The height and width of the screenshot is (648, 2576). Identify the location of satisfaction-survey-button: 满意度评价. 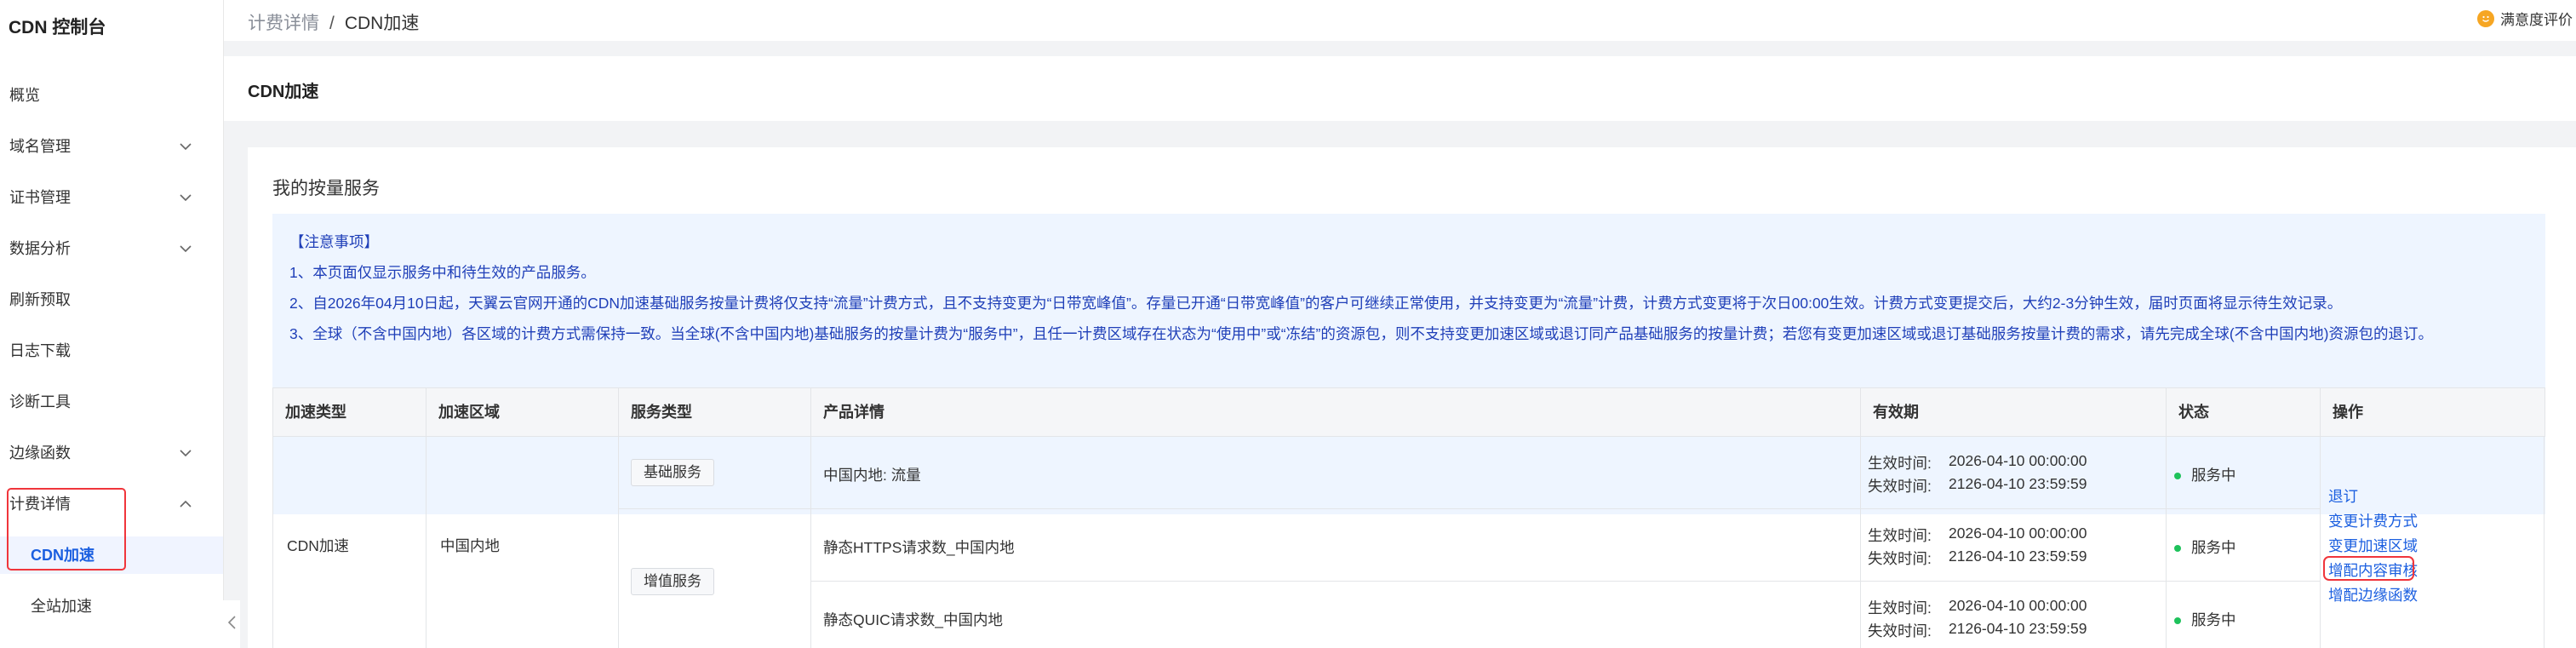
(2525, 18).